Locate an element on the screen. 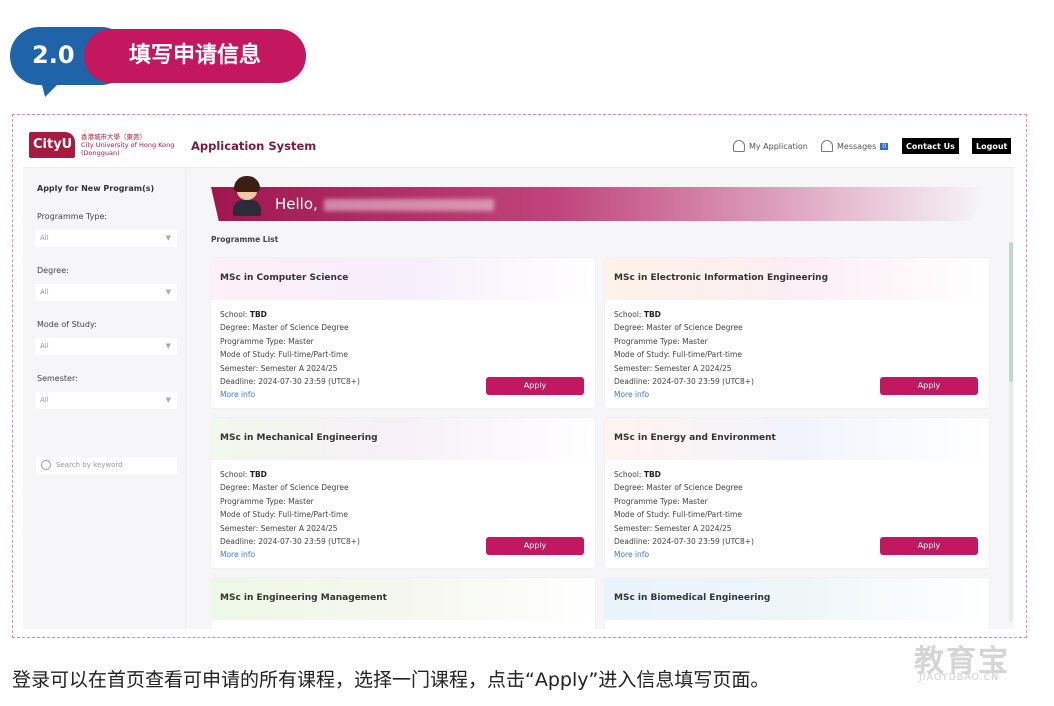  programme-name: MSc in Biomedical Engineering is located at coordinates (797, 599).